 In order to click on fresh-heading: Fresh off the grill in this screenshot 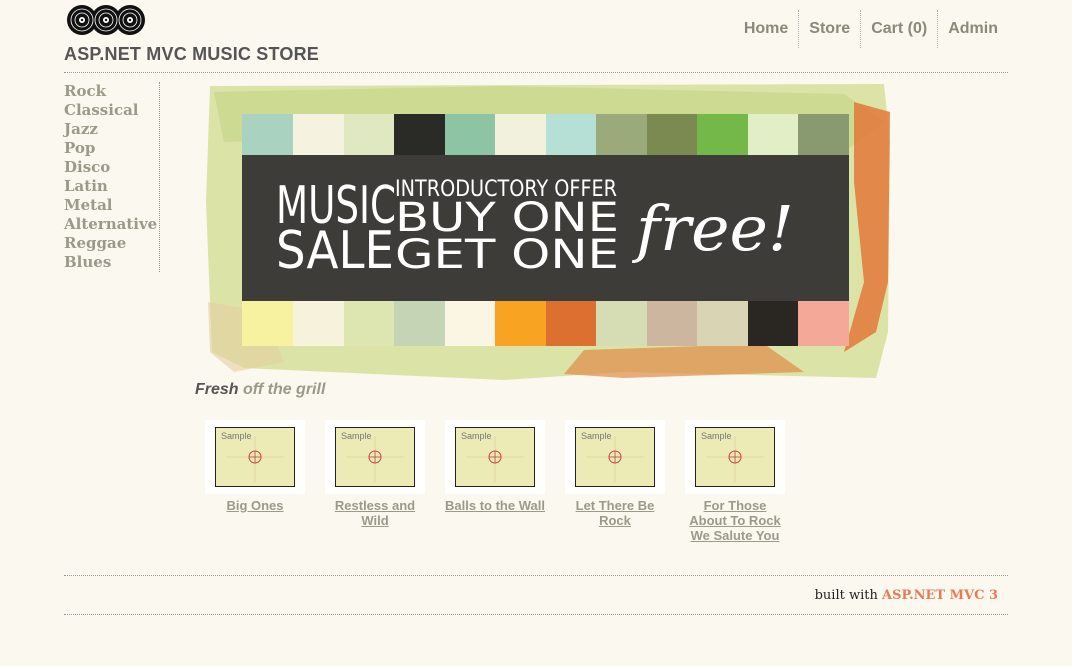, I will do `click(260, 390)`.